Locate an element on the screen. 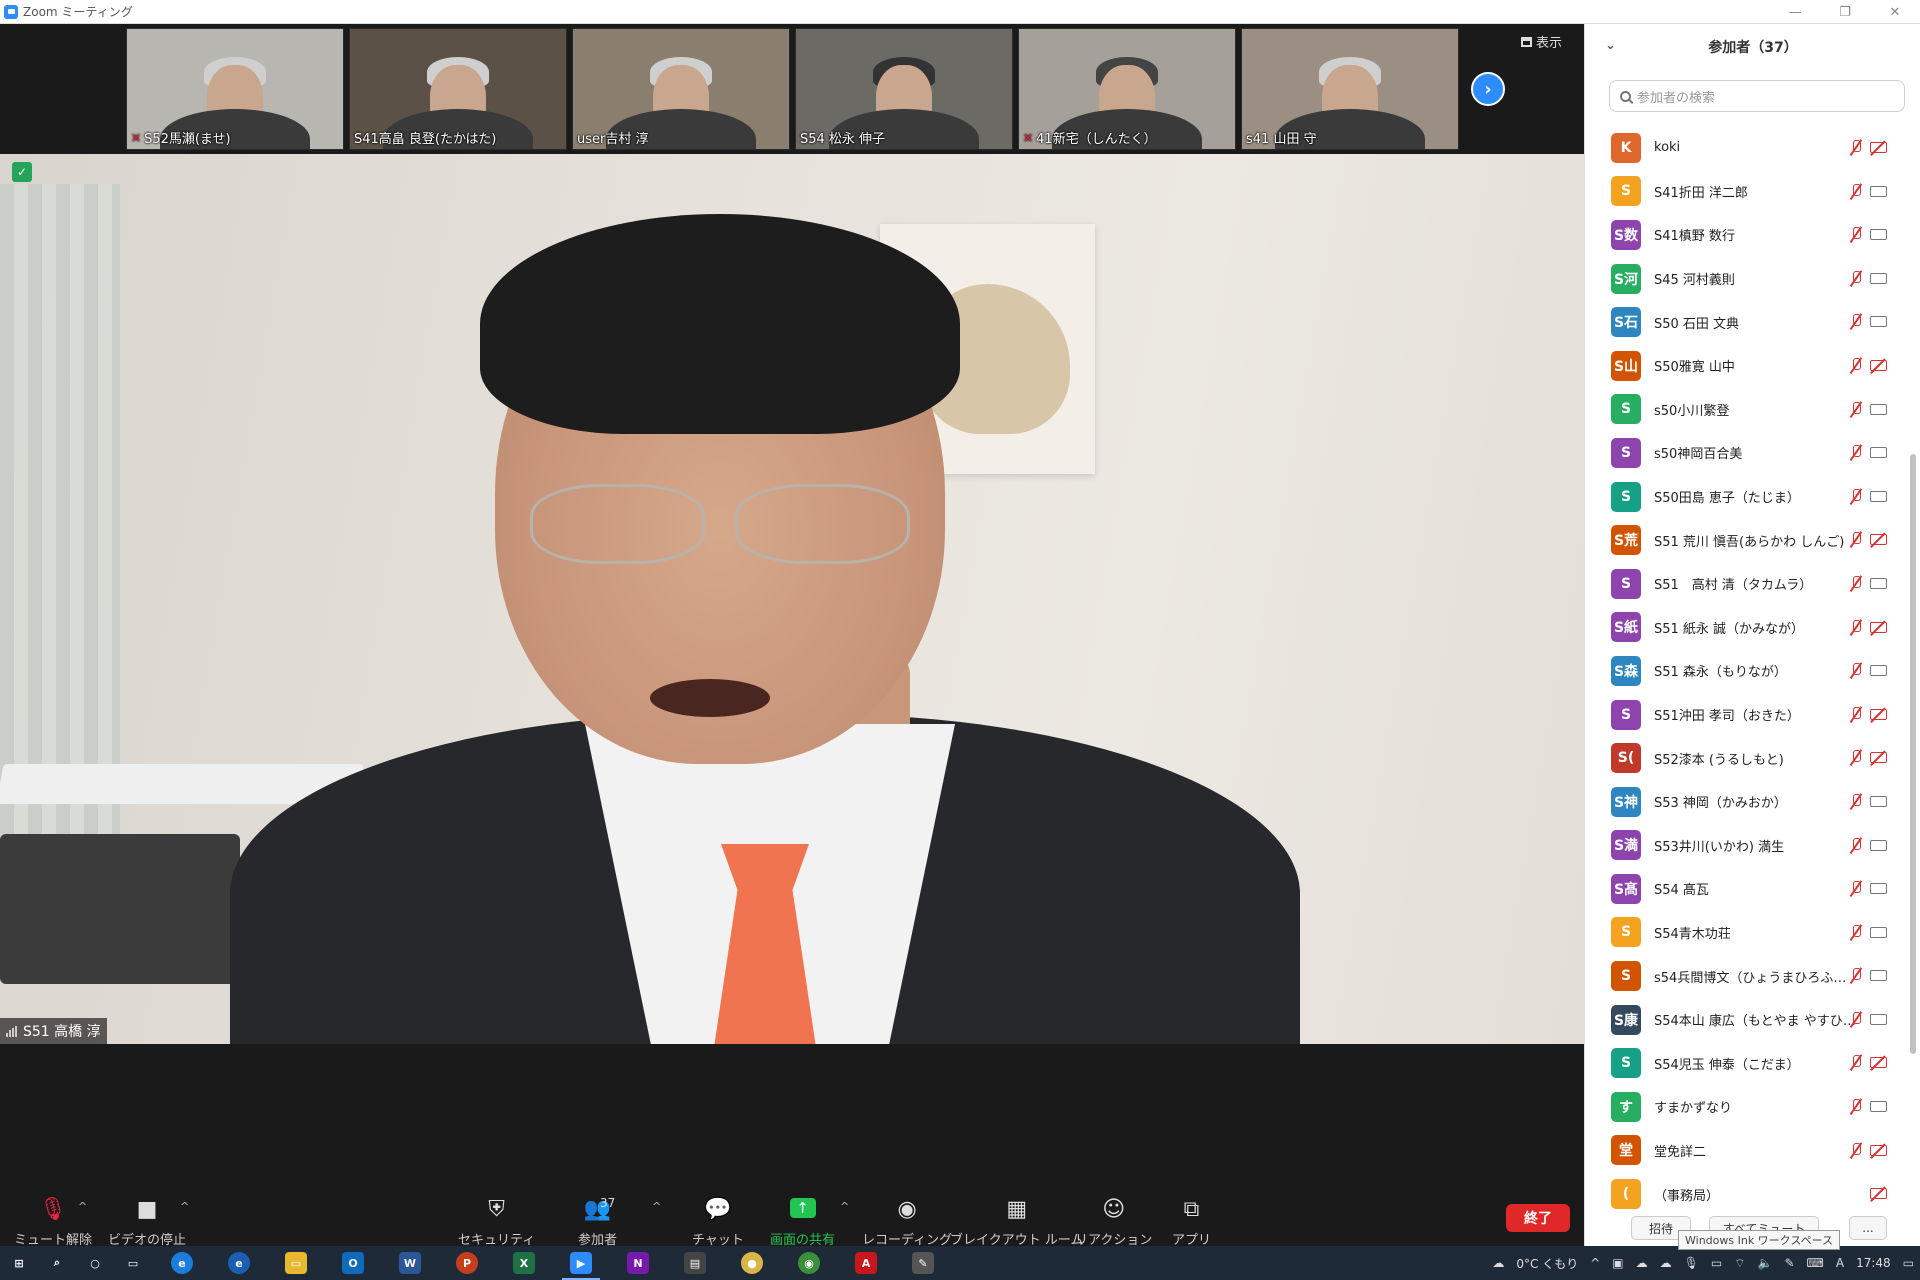  participant-row: S河 S45 河村義則 is located at coordinates (1743, 279).